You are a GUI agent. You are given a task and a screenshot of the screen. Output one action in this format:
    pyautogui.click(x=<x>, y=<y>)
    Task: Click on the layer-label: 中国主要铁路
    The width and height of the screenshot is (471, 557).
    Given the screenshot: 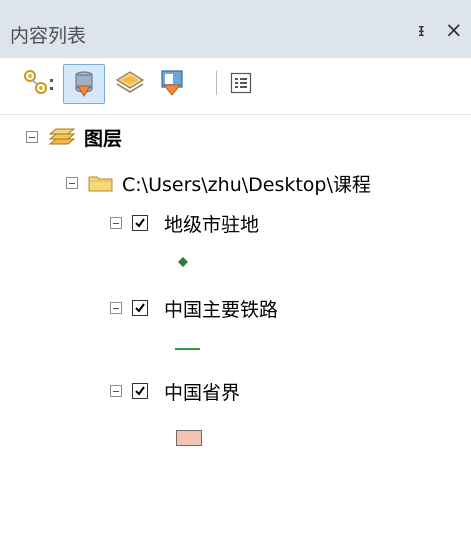 What is the action you would take?
    pyautogui.click(x=221, y=309)
    